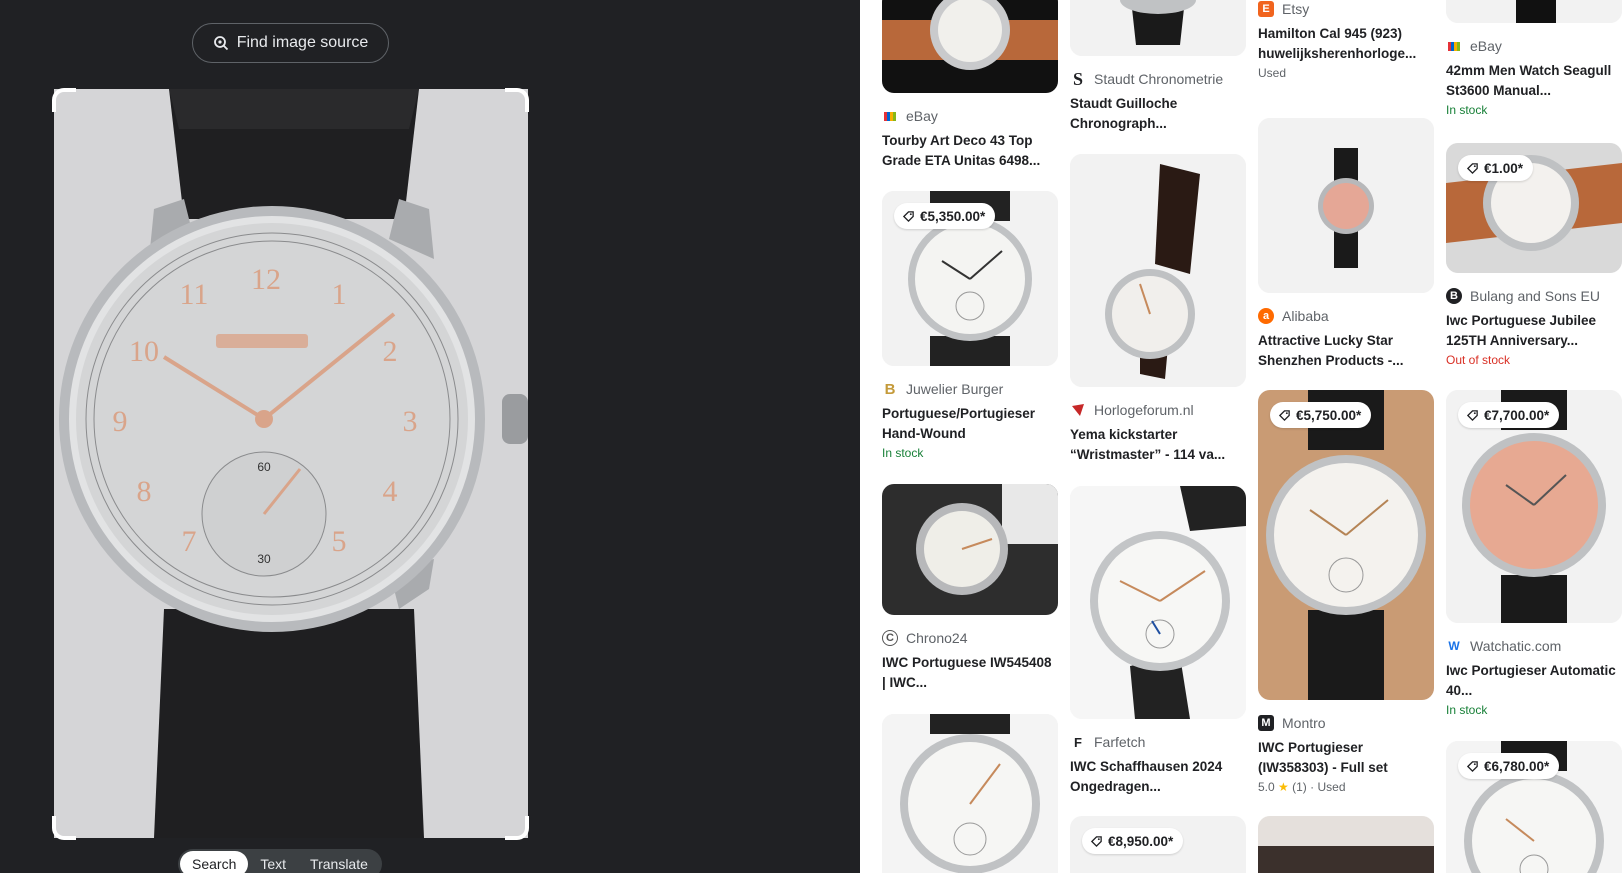  What do you see at coordinates (890, 116) in the screenshot?
I see `ebay-icon` at bounding box center [890, 116].